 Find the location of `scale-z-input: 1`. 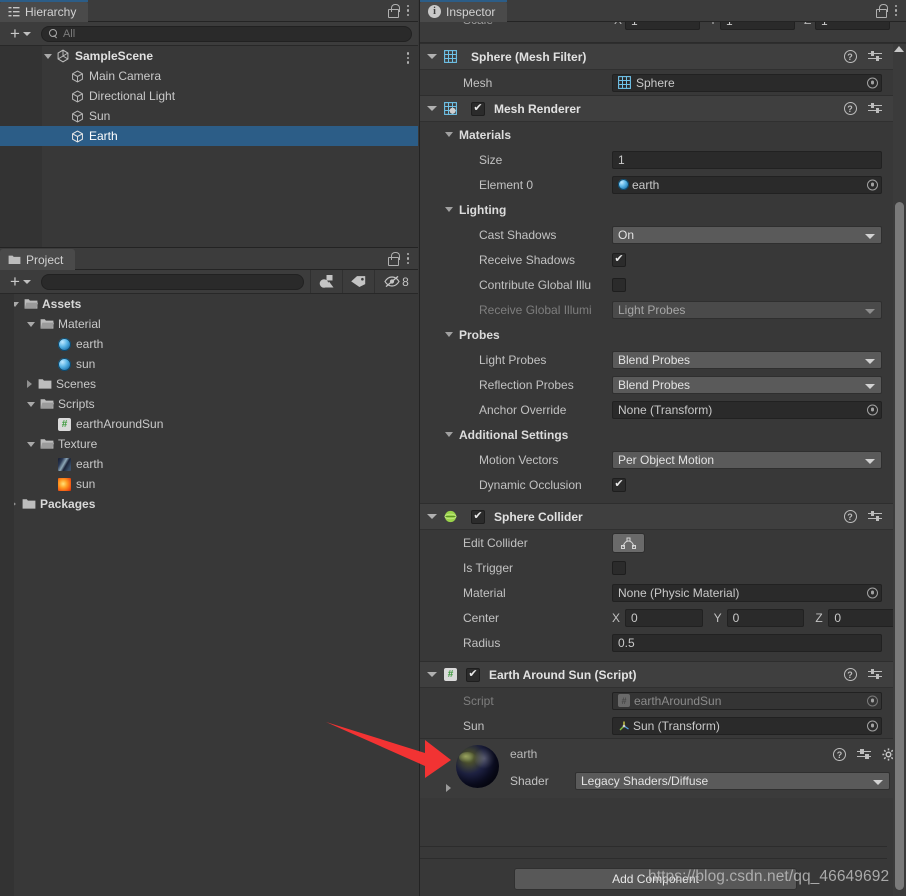

scale-z-input: 1 is located at coordinates (852, 26).